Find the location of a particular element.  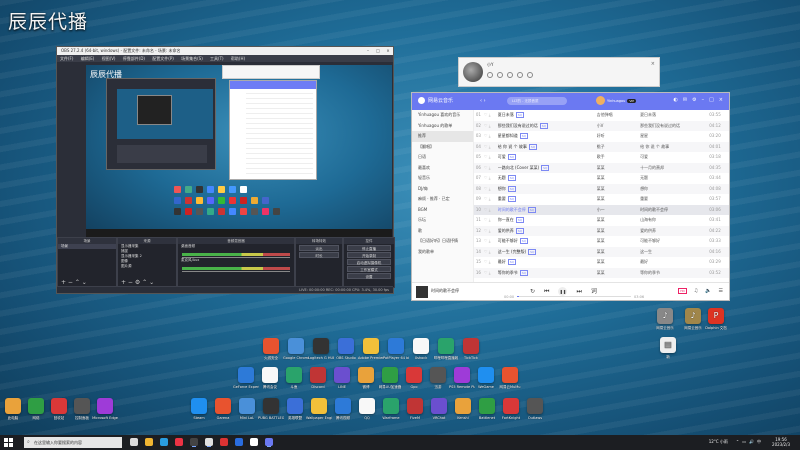

desktop-icon: Wallpaper Engine is located at coordinates (319, 409).